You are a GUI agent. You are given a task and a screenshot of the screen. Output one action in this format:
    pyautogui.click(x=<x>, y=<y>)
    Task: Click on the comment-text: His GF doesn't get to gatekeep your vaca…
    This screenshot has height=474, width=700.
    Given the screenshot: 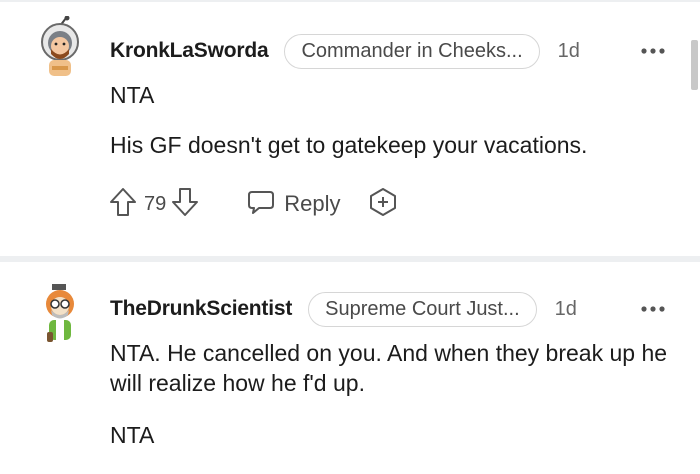 What is the action you would take?
    pyautogui.click(x=349, y=145)
    